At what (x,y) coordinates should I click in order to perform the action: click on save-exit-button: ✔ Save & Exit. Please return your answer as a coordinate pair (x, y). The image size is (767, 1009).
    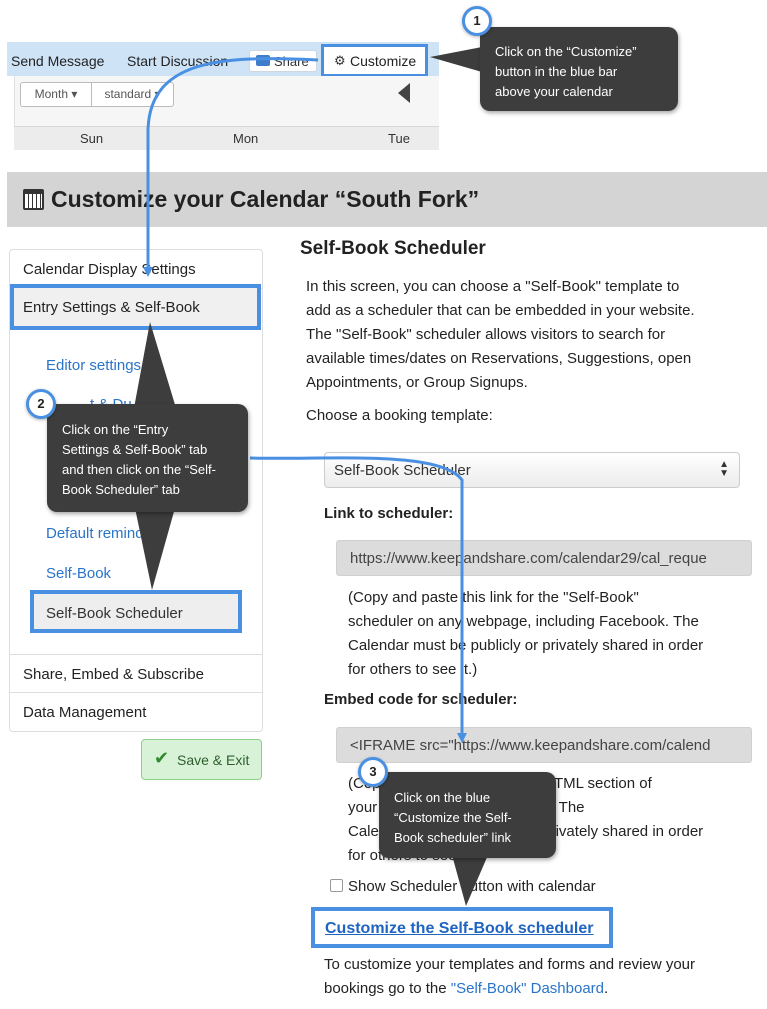
    Looking at the image, I should click on (201, 759).